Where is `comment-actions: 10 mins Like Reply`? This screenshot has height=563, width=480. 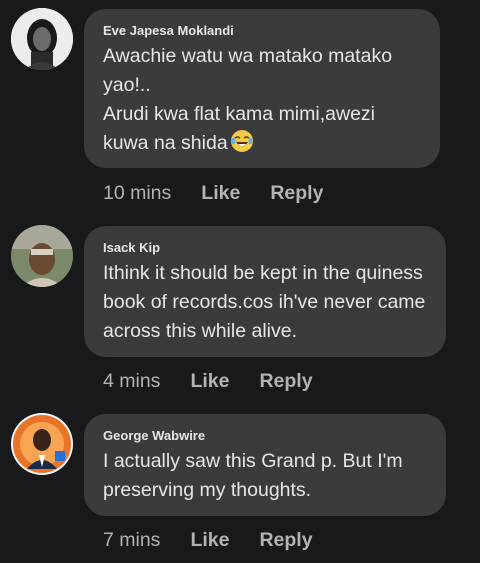 comment-actions: 10 mins Like Reply is located at coordinates (213, 193).